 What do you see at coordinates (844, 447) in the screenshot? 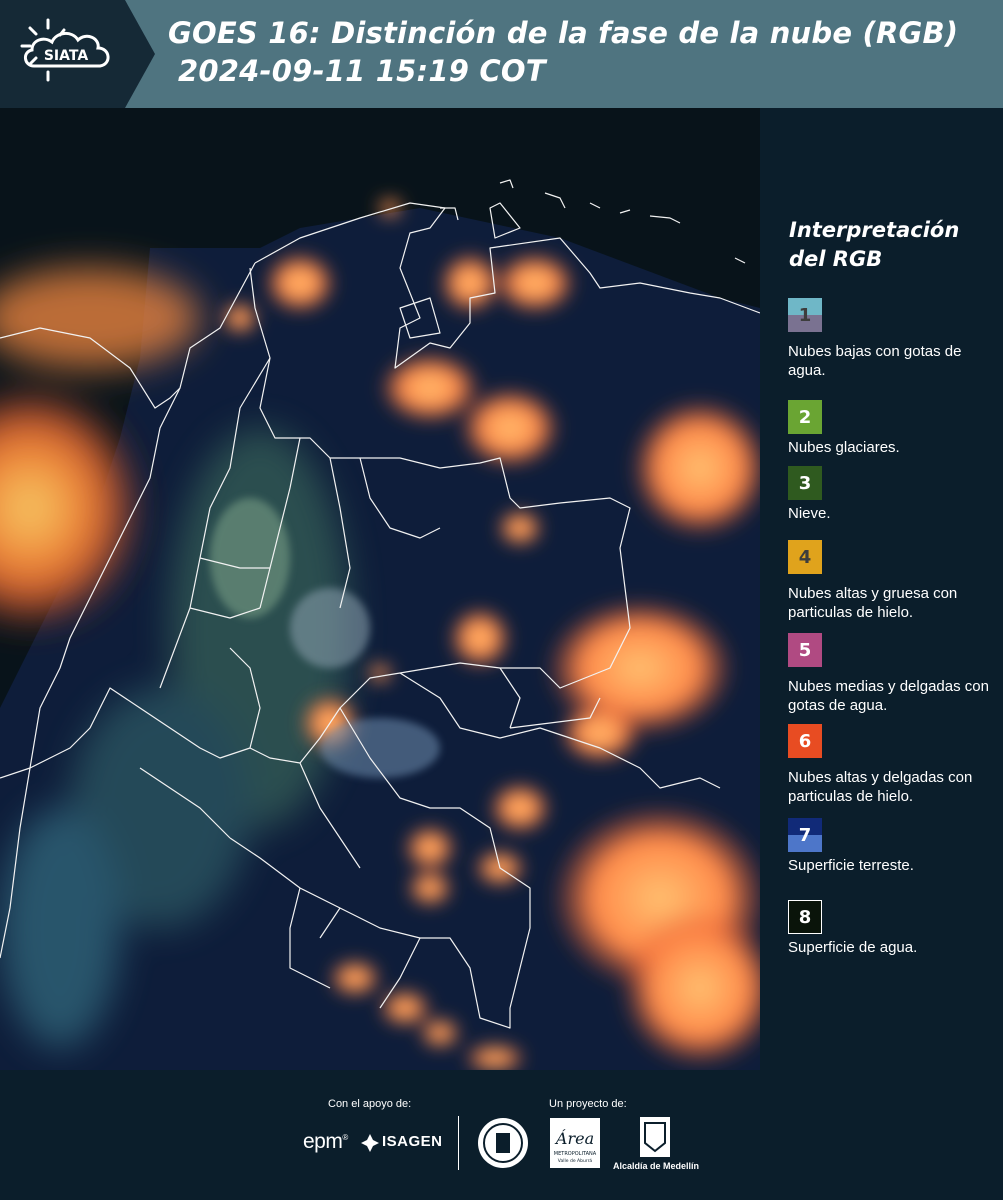
I see `legend-item-label: Nubes glaciares.` at bounding box center [844, 447].